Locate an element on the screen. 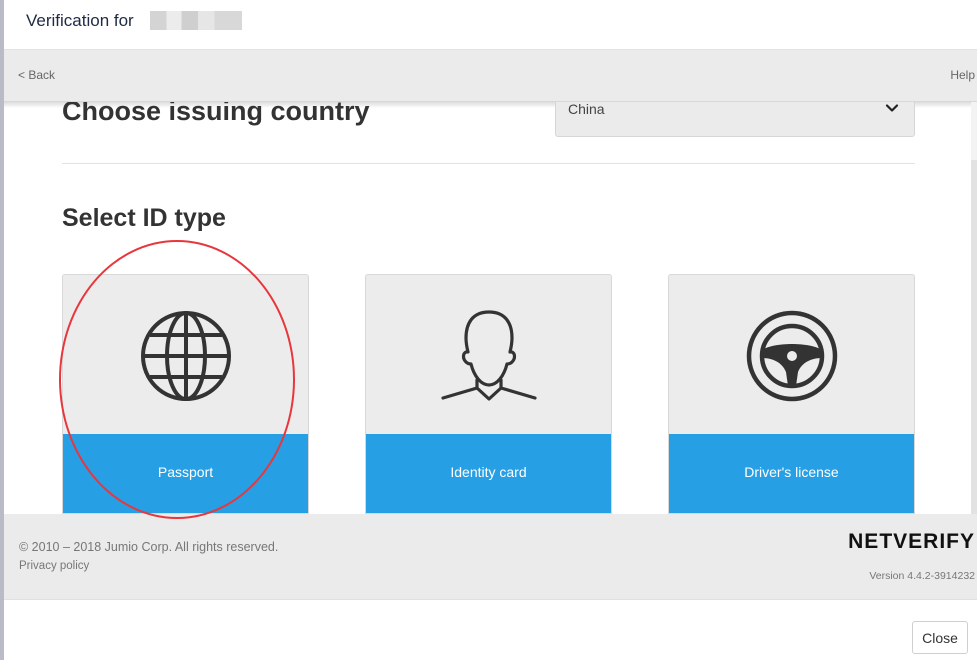  country-heading: Choose issuing country is located at coordinates (216, 114).